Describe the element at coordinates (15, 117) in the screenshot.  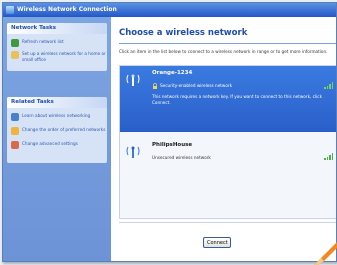
I see `learn-icon` at that location.